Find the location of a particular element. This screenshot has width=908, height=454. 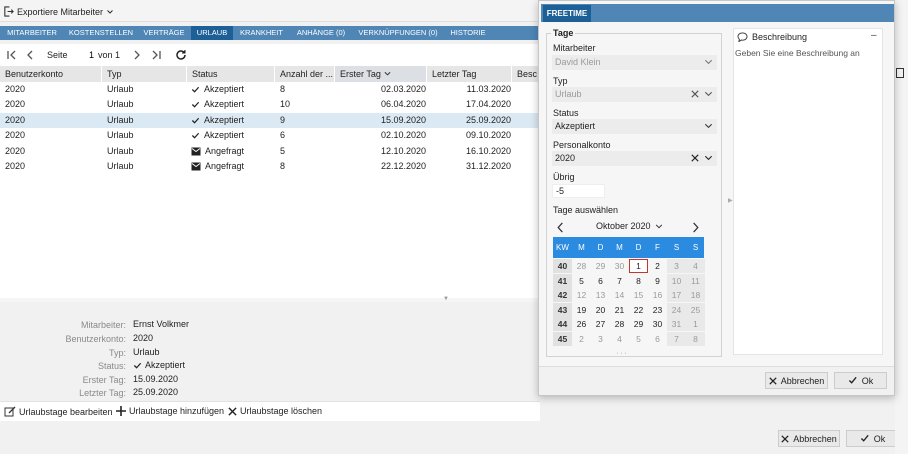

previous-page-icon is located at coordinates (30, 55).